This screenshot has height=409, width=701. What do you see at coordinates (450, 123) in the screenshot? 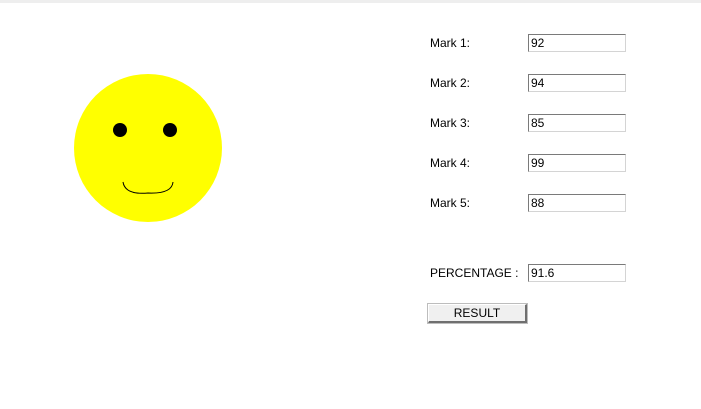
I see `mark-3-label: Mark 3:` at bounding box center [450, 123].